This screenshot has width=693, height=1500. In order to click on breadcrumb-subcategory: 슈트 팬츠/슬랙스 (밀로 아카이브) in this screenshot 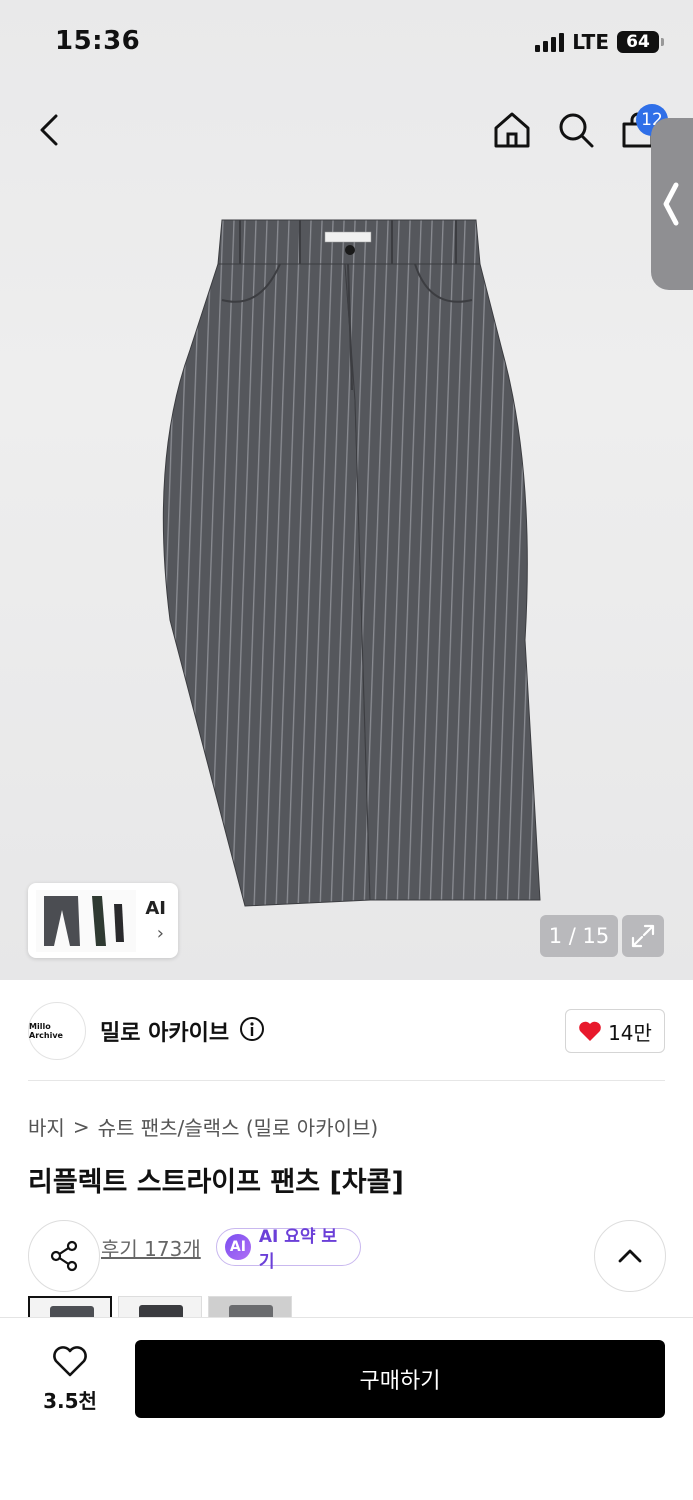, I will do `click(238, 1126)`.